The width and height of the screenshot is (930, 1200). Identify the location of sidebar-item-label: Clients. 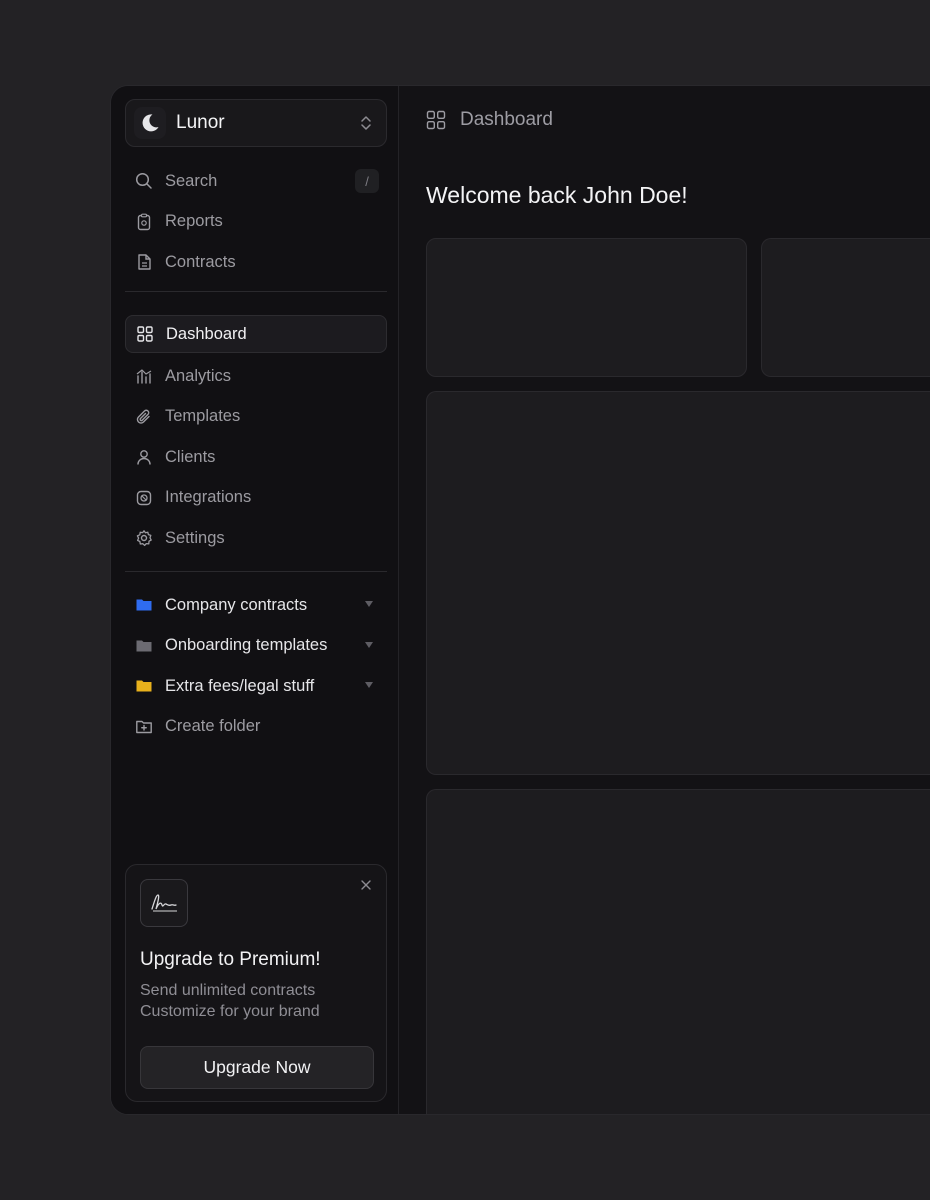
(190, 456).